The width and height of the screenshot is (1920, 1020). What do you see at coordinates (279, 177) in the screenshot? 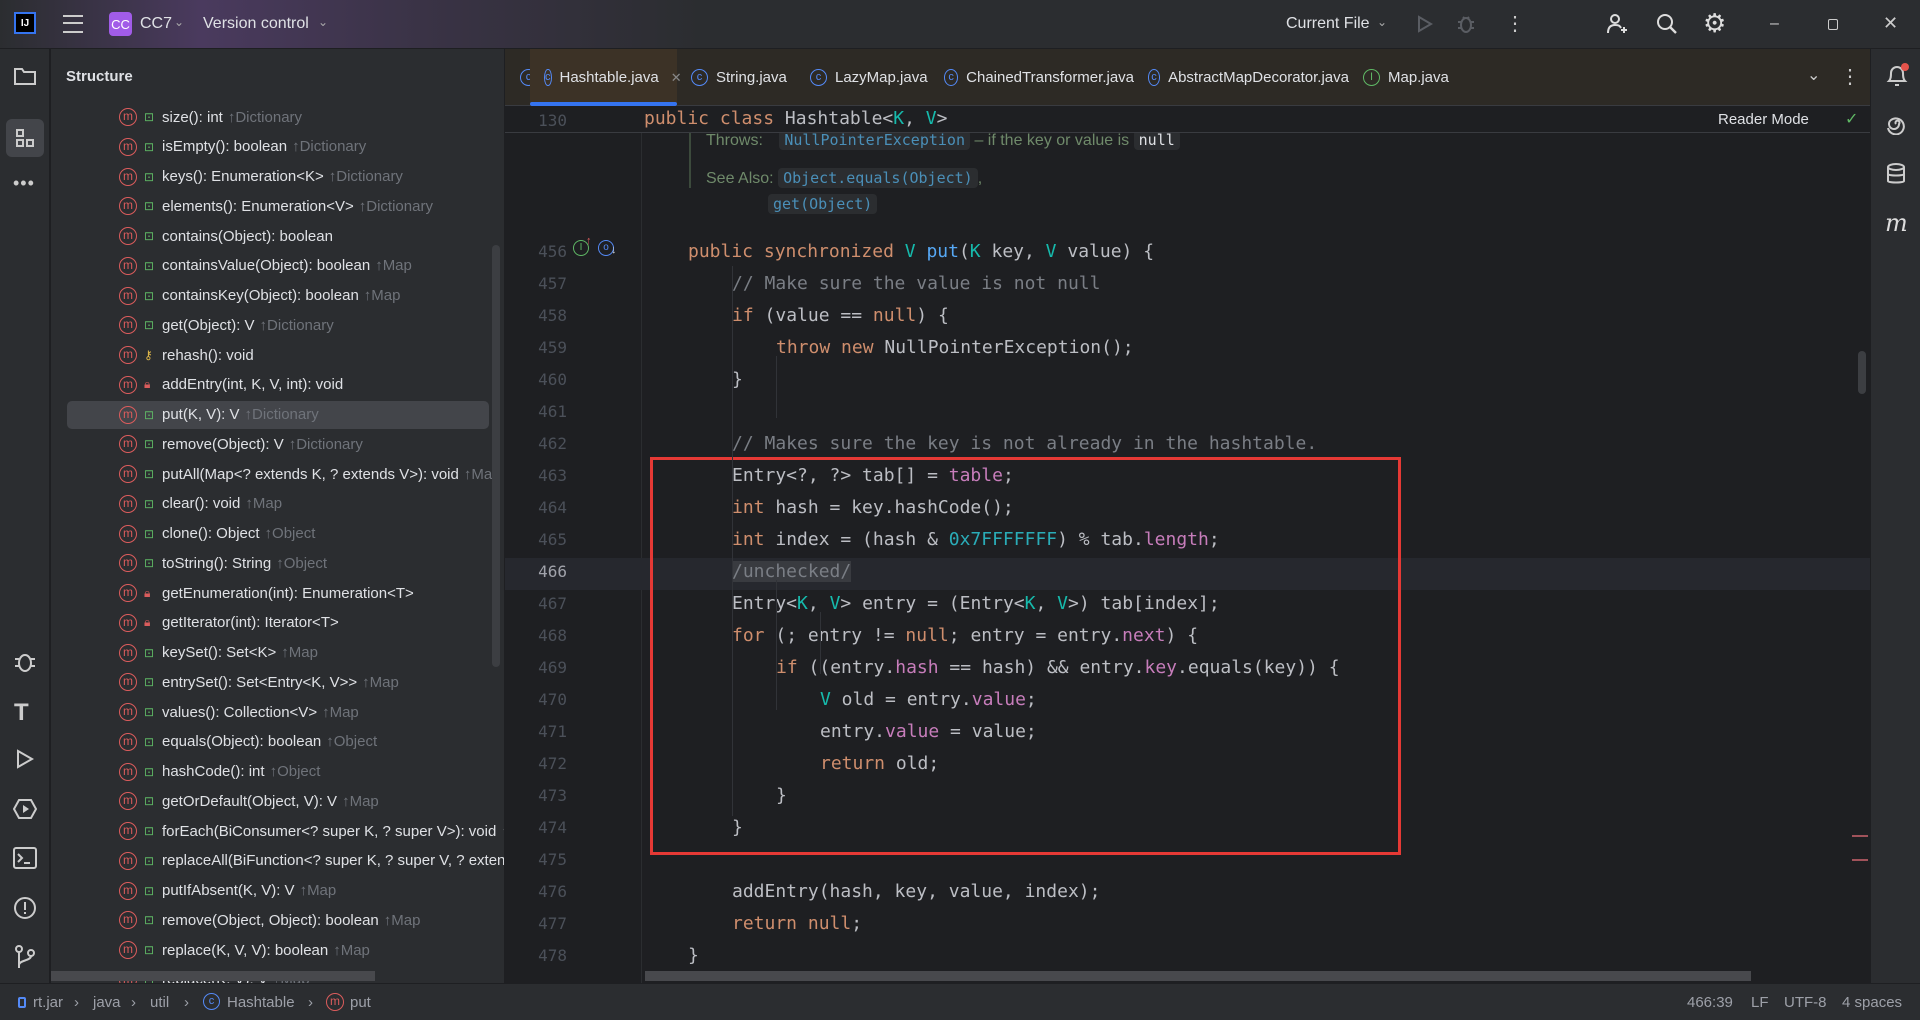
I see `structure-item: m ⊡ keys(): Enumeration<K> ↑Dictionary` at bounding box center [279, 177].